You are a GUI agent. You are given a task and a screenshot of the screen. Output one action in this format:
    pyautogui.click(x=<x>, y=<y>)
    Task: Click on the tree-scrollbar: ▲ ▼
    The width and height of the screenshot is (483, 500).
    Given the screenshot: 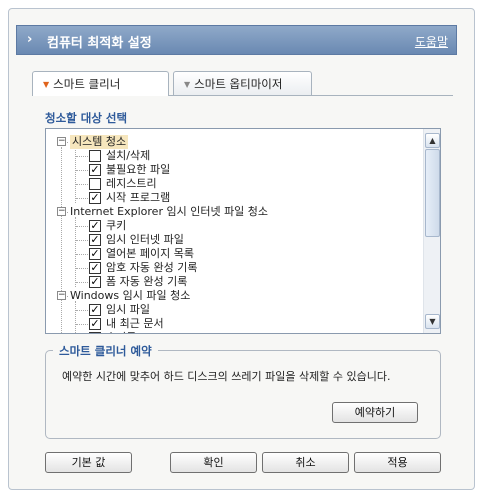 What is the action you would take?
    pyautogui.click(x=431, y=231)
    